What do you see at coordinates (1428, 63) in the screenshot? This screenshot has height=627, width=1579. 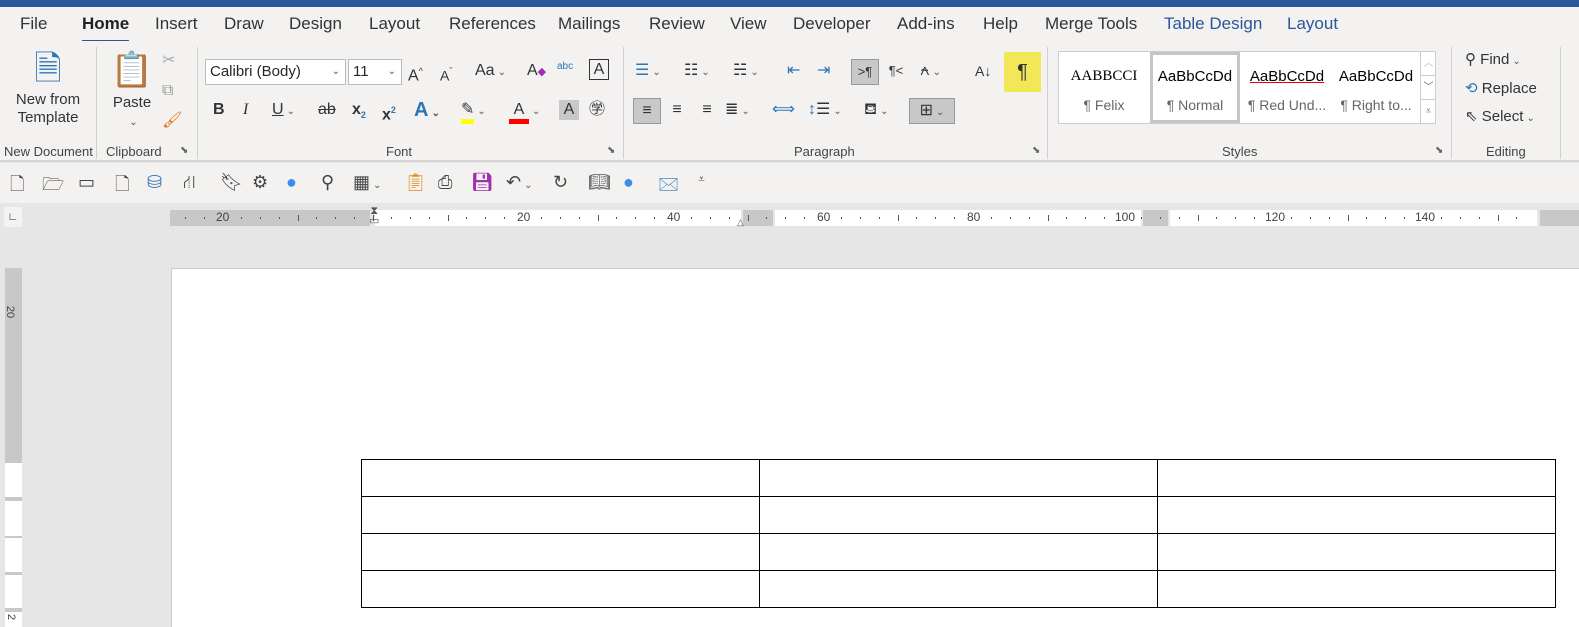 I see `scroll-up-icon: ︿` at bounding box center [1428, 63].